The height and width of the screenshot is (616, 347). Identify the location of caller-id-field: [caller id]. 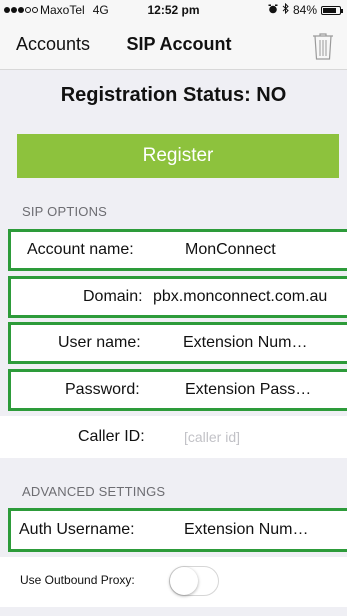
(212, 437).